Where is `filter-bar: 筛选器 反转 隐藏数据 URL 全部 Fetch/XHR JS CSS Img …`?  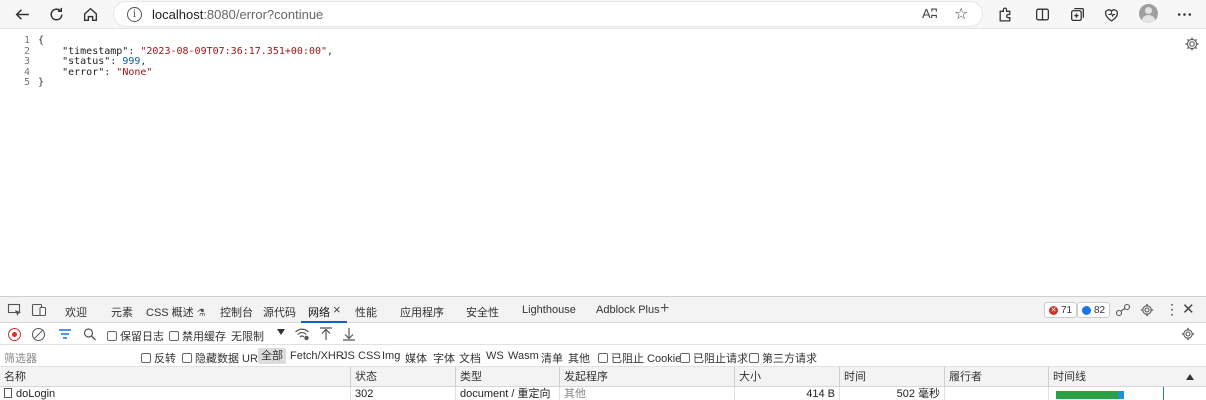 filter-bar: 筛选器 反转 隐藏数据 URL 全部 Fetch/XHR JS CSS Img … is located at coordinates (603, 356).